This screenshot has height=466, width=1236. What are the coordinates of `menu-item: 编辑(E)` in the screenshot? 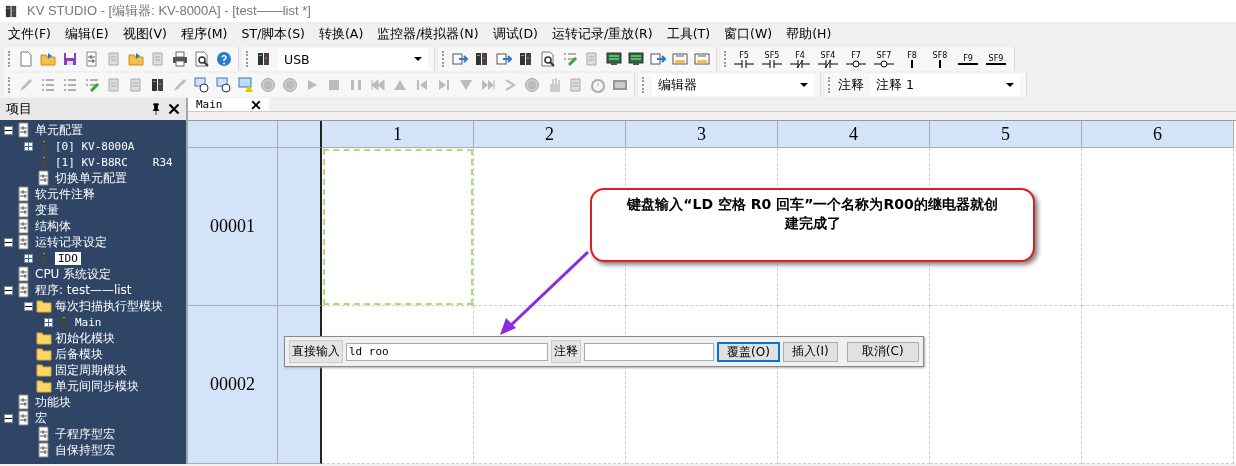 It's located at (86, 34).